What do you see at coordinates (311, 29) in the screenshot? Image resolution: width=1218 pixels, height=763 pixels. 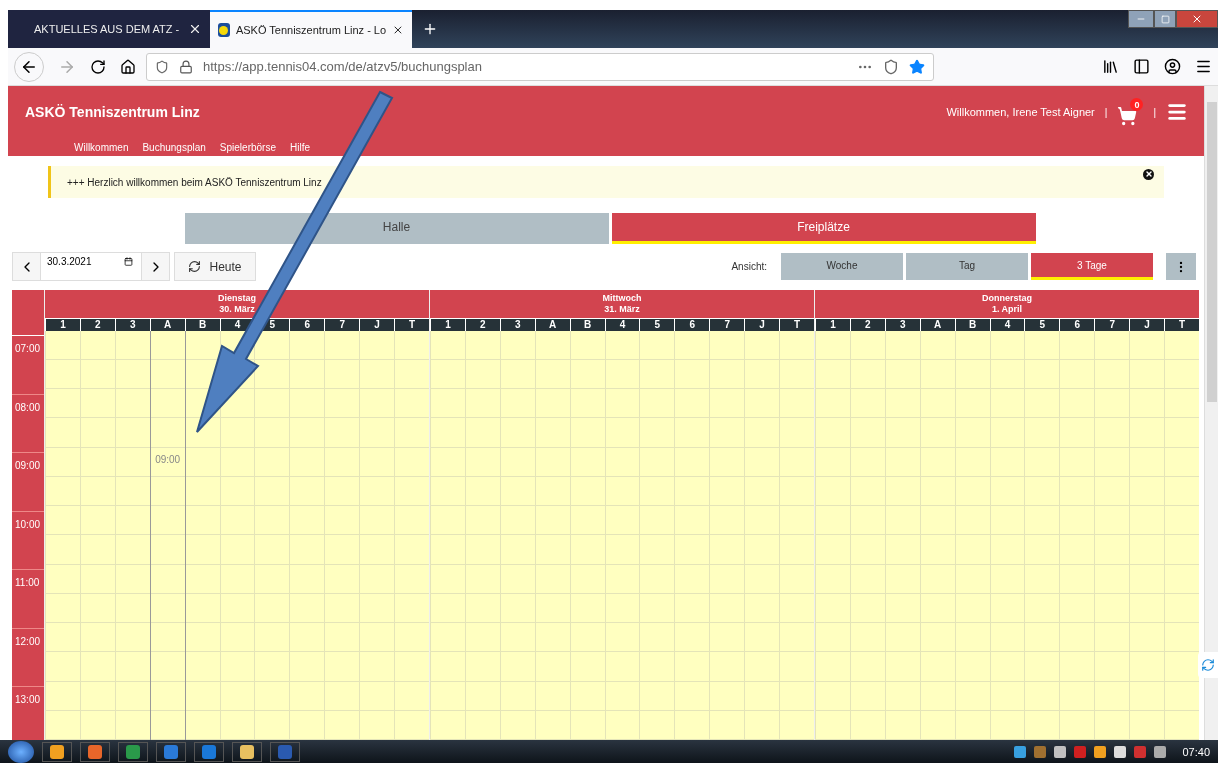 I see `browser-tab: ASKÖ Tenniszentrum Linz - Lo` at bounding box center [311, 29].